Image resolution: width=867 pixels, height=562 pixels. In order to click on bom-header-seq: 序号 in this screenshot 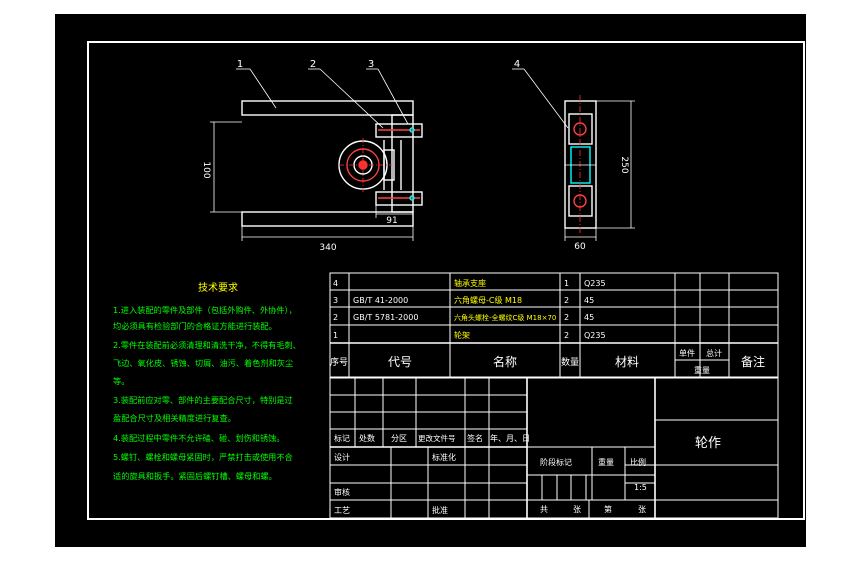, I will do `click(339, 362)`.